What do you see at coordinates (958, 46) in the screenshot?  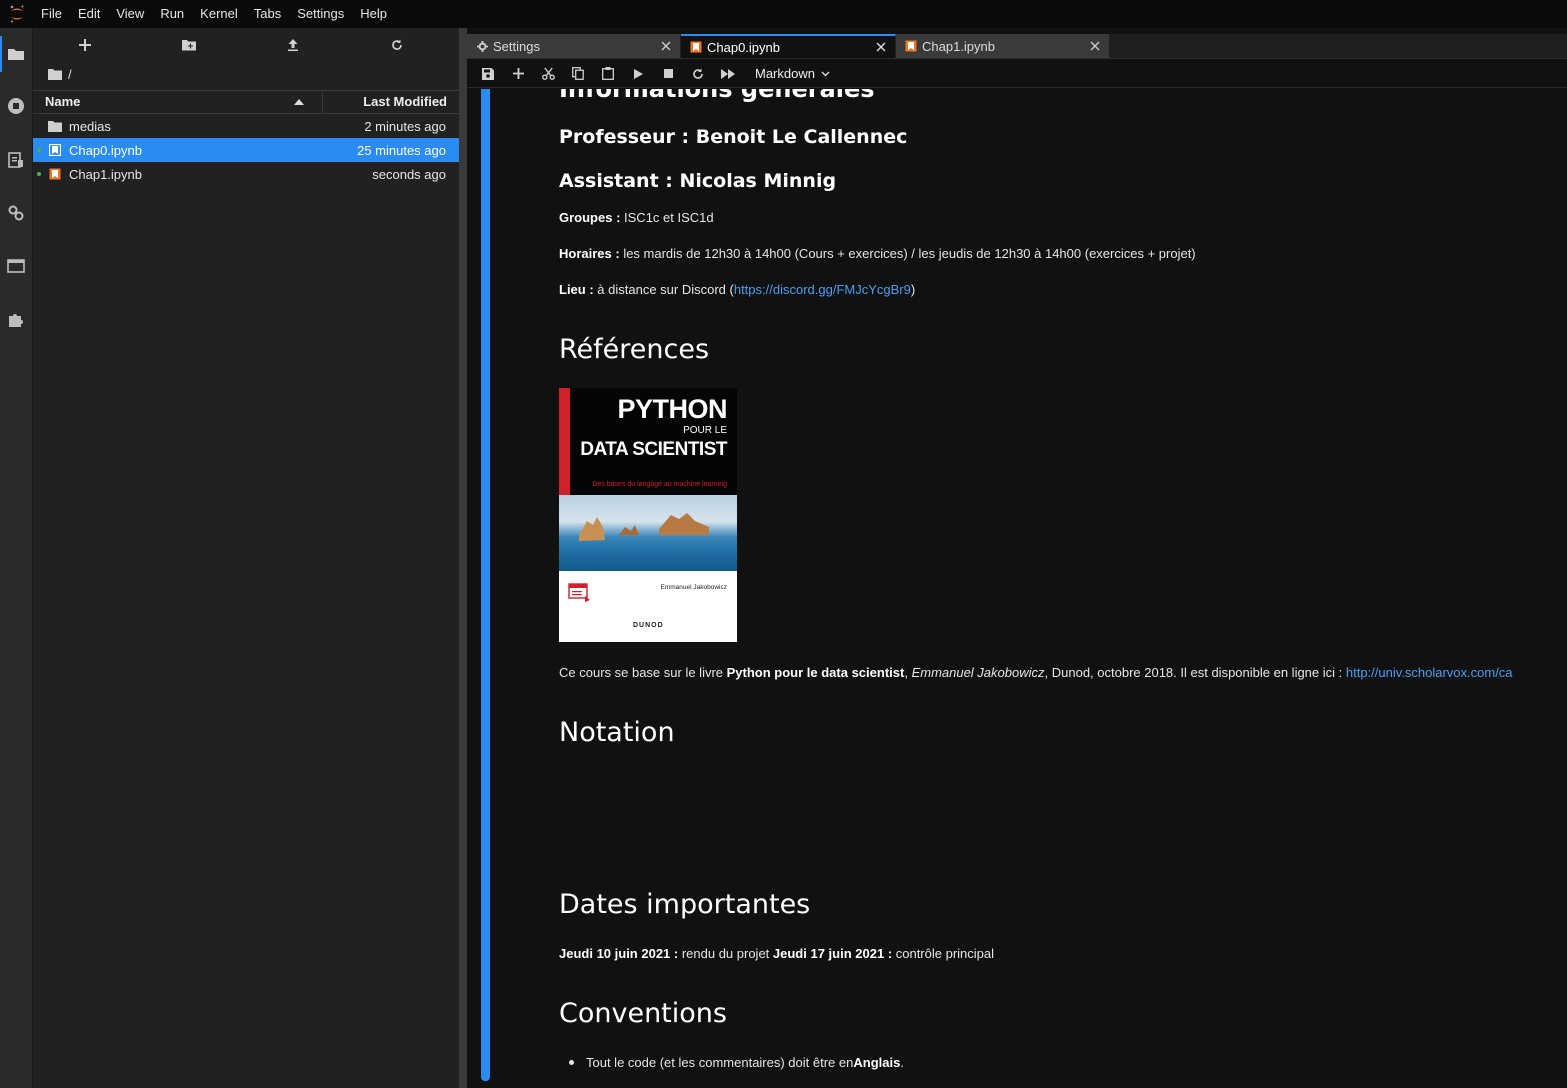 I see `tab-label: Chap1.ipynb` at bounding box center [958, 46].